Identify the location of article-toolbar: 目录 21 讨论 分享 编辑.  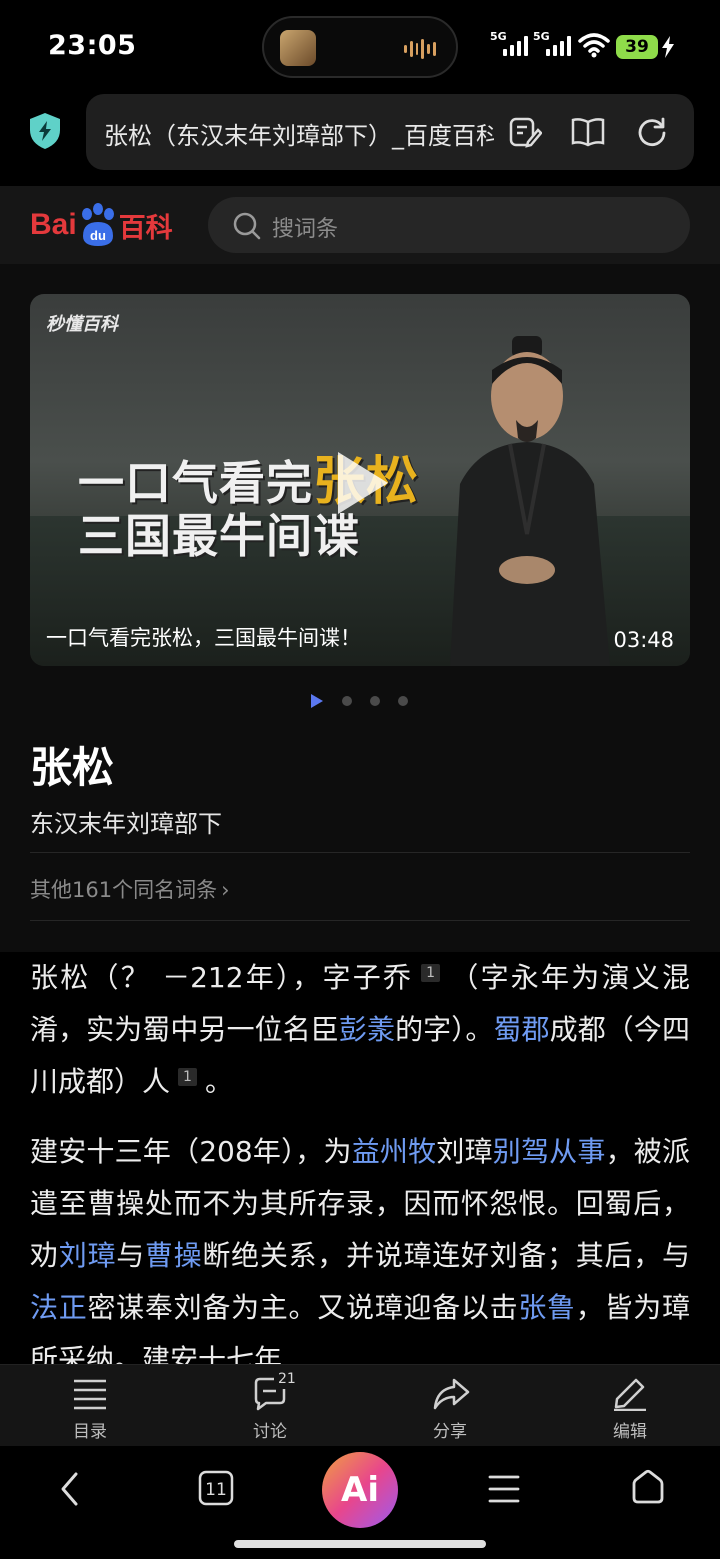
(360, 1405).